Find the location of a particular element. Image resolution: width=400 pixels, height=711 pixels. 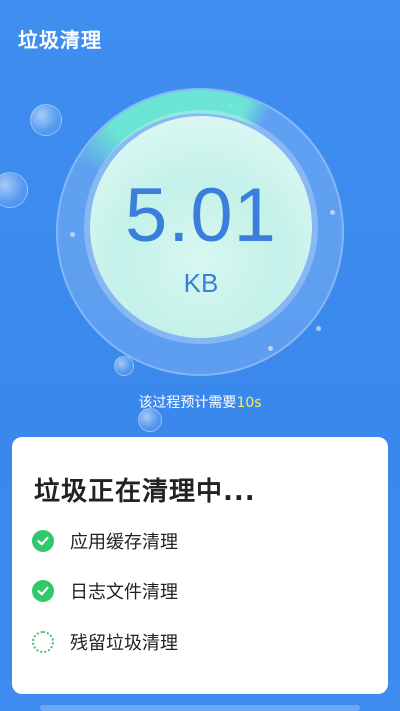

eta-prefix: 该过程预计需要 is located at coordinates (187, 403).